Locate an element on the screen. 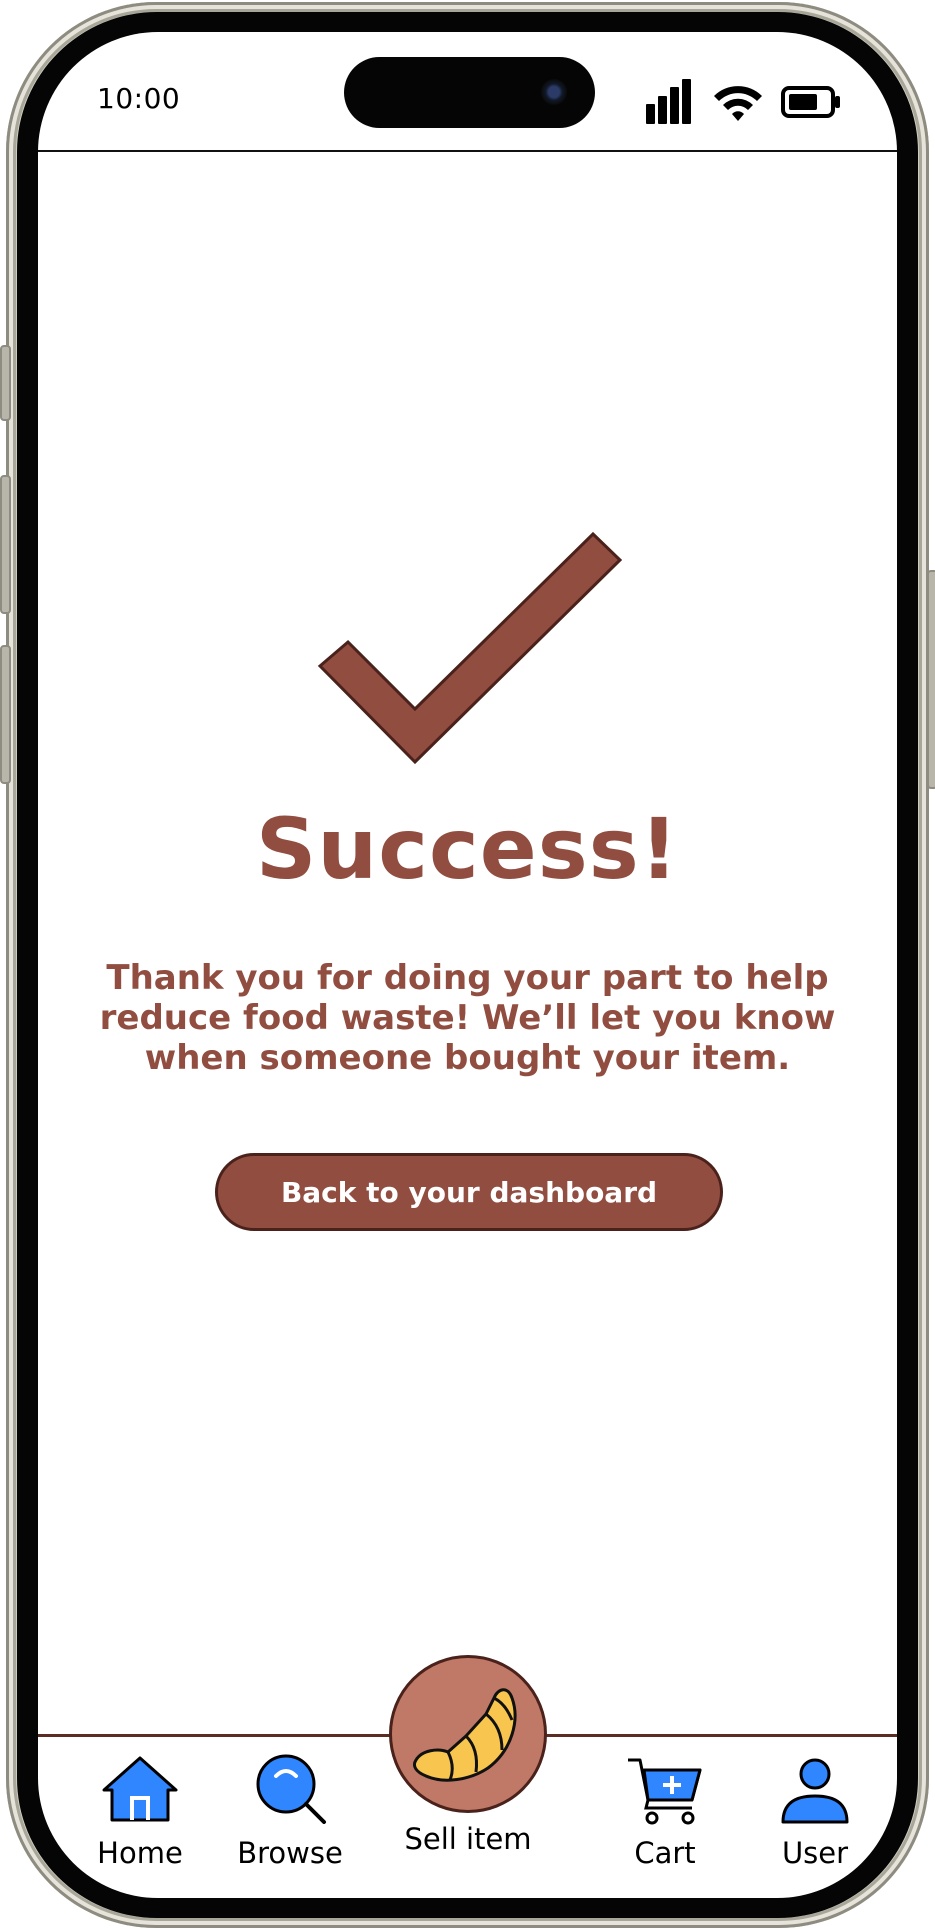  wifi-icon is located at coordinates (738, 103).